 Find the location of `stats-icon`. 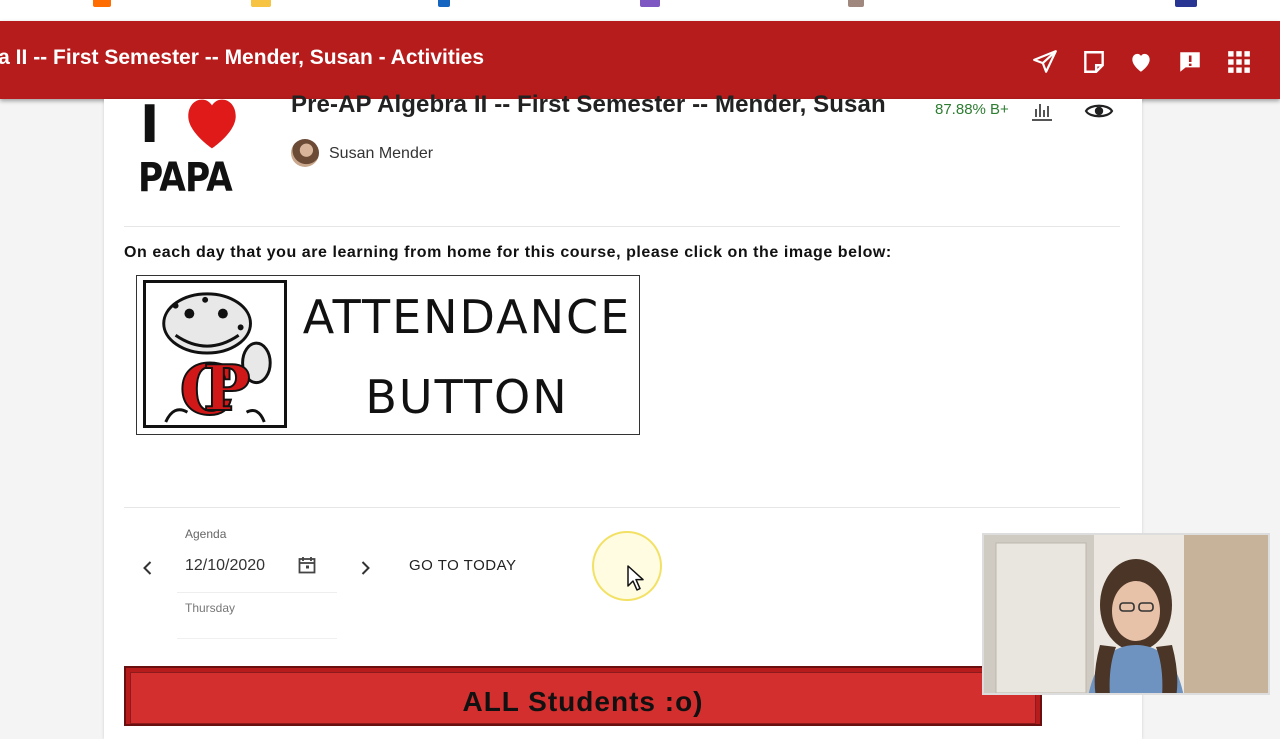

stats-icon is located at coordinates (1042, 111).